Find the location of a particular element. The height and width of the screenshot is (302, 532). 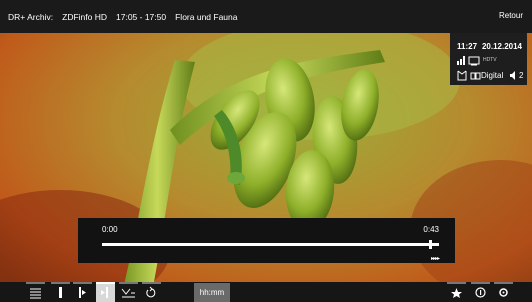

hdtv-label: HDTV is located at coordinates (490, 60).